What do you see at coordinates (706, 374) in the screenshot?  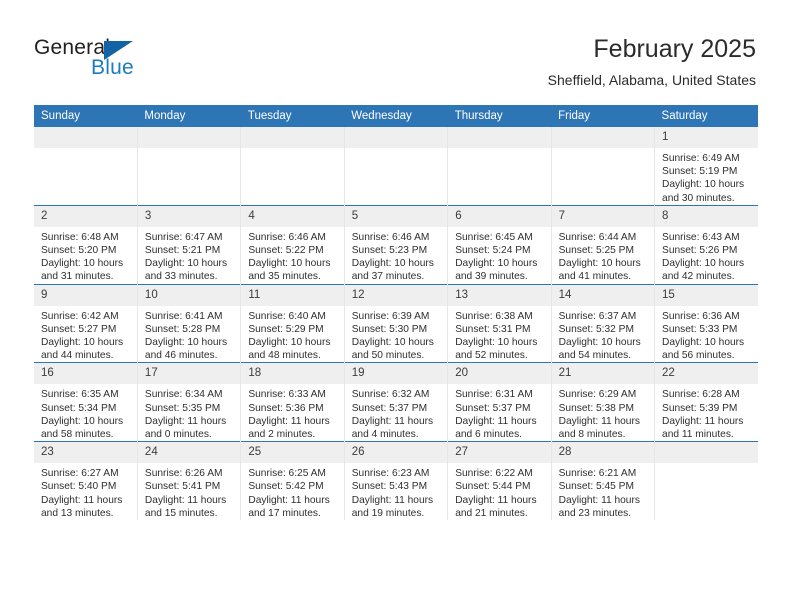 I see `day-number: 22` at bounding box center [706, 374].